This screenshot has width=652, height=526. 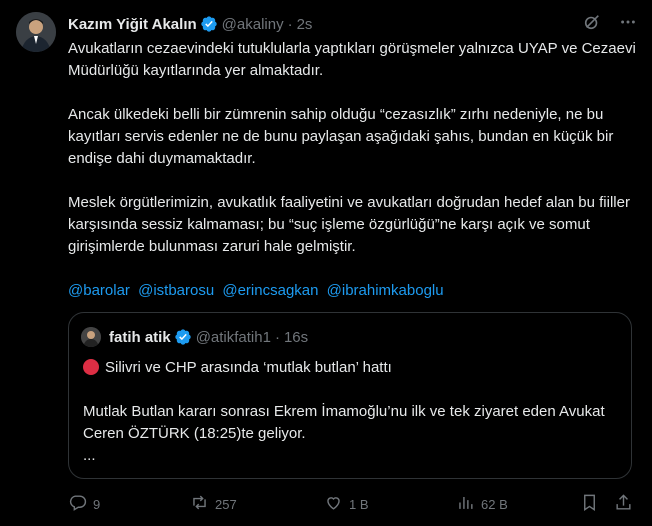 I want to click on bookmark-icon, so click(x=589, y=504).